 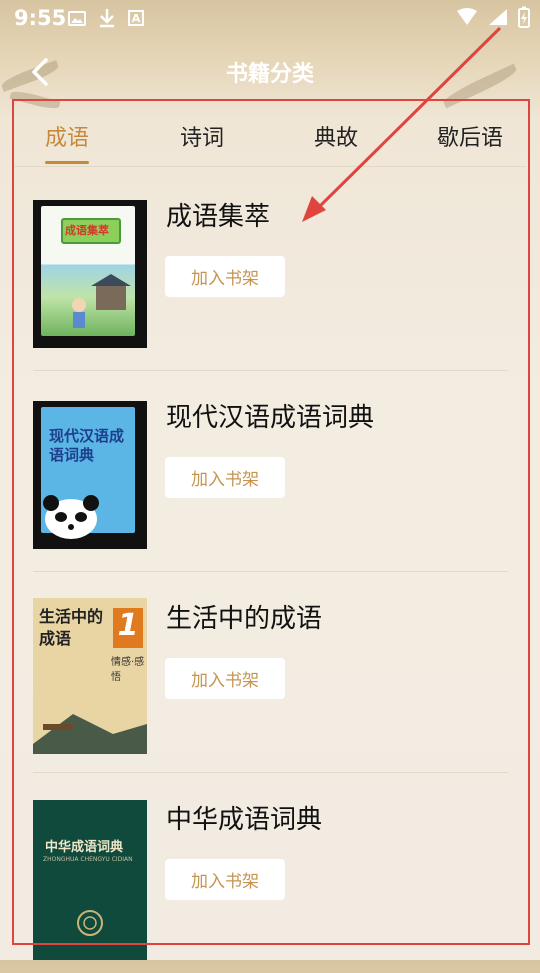 What do you see at coordinates (524, 17) in the screenshot?
I see `battery-charging-icon` at bounding box center [524, 17].